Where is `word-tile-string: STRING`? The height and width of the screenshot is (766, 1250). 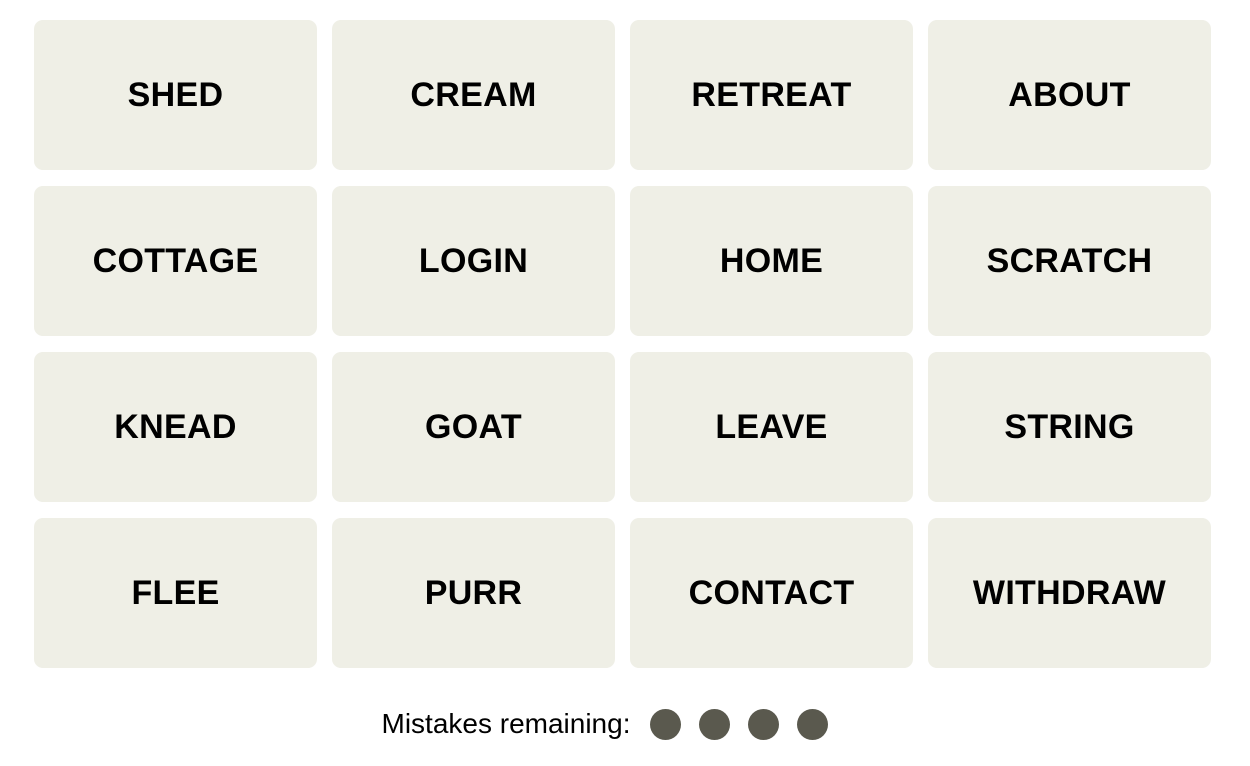 word-tile-string: STRING is located at coordinates (1069, 427).